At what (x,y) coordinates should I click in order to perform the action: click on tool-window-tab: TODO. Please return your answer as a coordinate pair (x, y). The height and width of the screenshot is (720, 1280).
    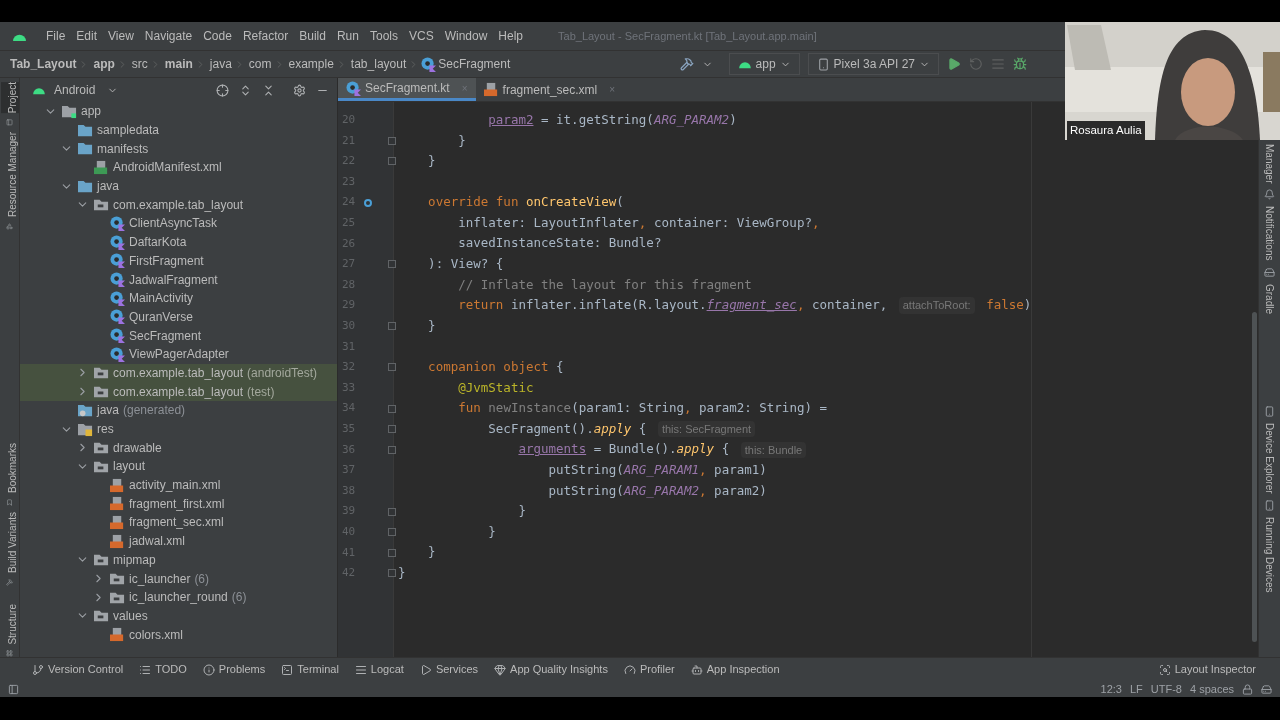
    Looking at the image, I should click on (163, 669).